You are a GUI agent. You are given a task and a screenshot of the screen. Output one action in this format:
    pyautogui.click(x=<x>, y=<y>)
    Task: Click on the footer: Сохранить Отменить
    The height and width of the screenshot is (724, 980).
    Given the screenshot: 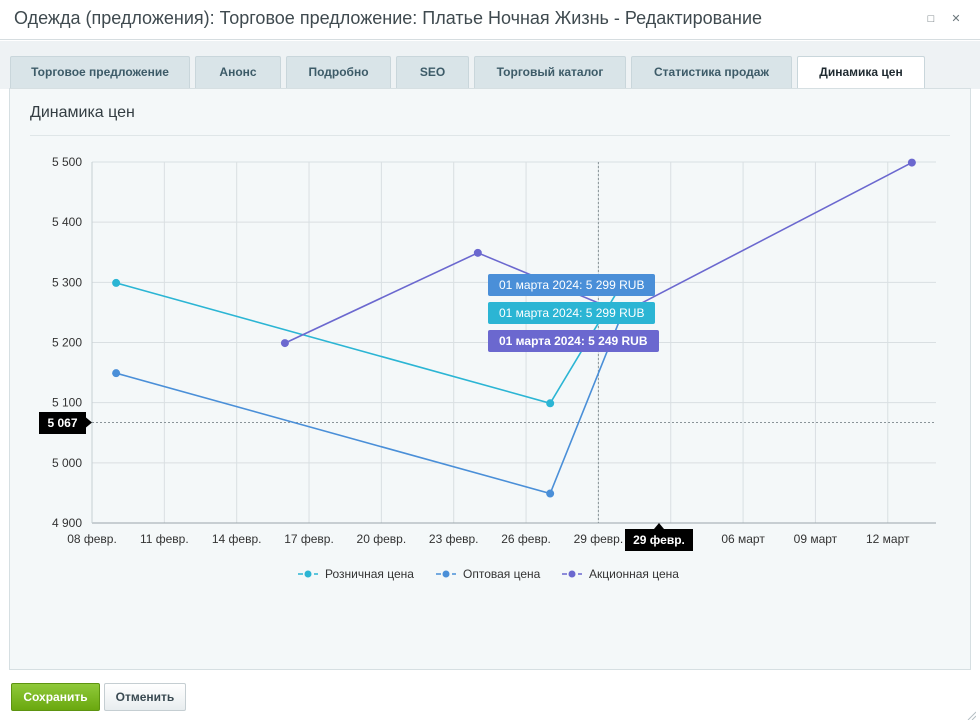 What is the action you would take?
    pyautogui.click(x=490, y=698)
    